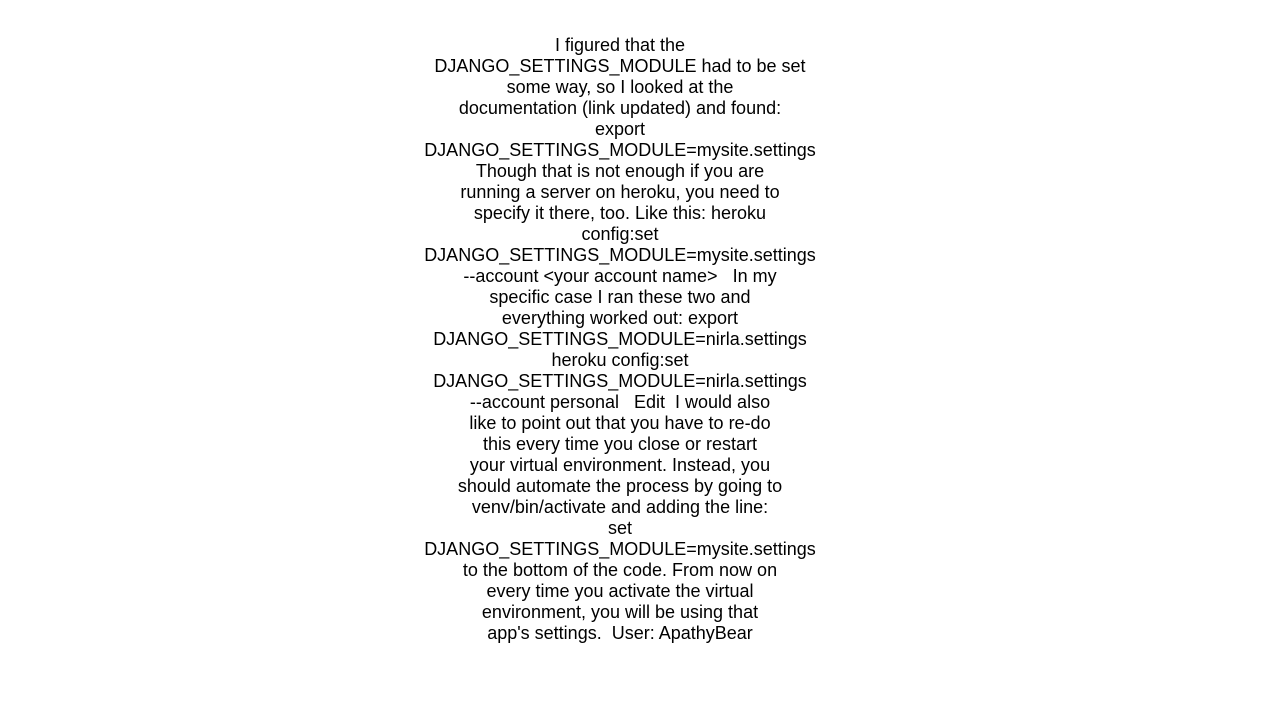 The width and height of the screenshot is (1280, 720). I want to click on text-line: --account personal Edit I would also, so click(620, 402).